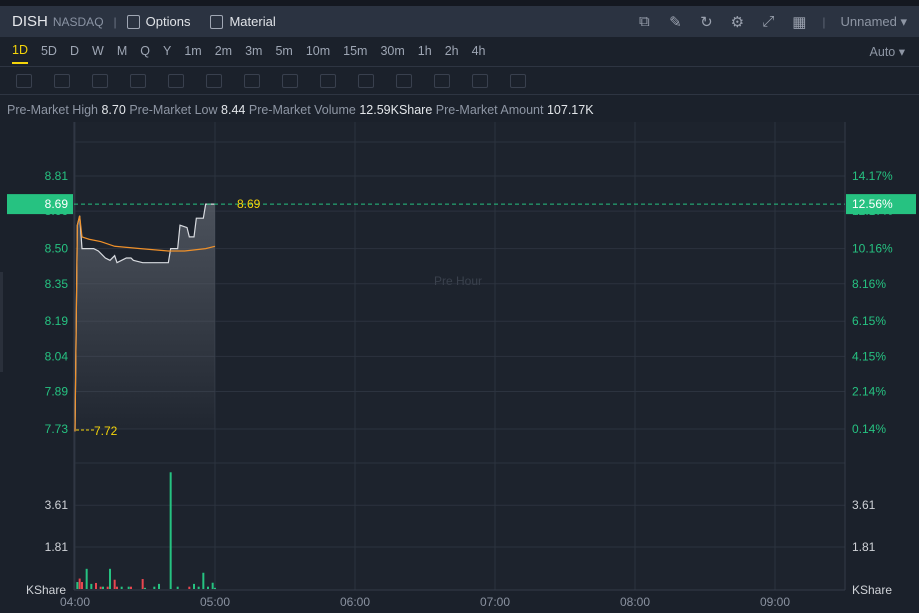 This screenshot has width=919, height=613. Describe the element at coordinates (253, 51) in the screenshot. I see `timeframe-3m: 3m` at that location.